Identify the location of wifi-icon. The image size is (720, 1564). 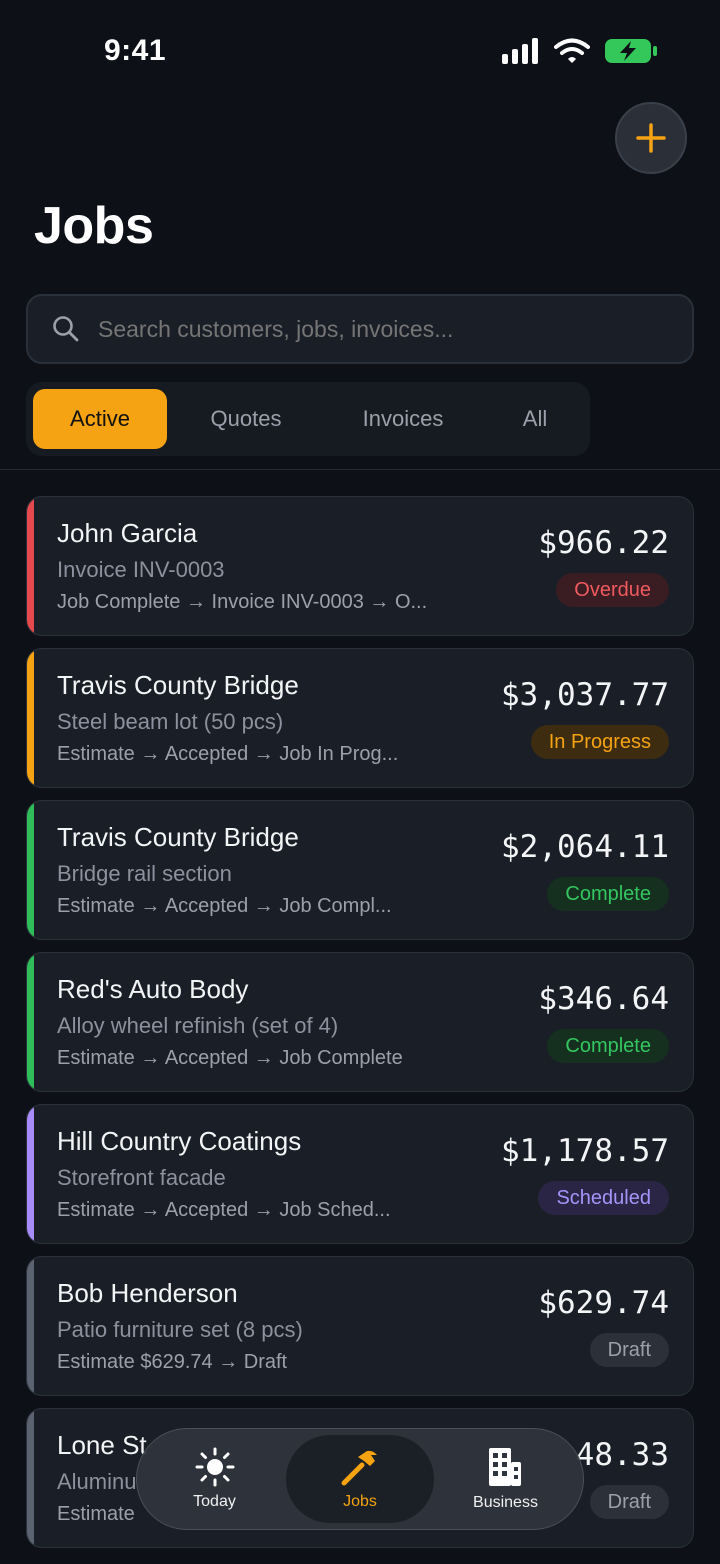
(572, 50).